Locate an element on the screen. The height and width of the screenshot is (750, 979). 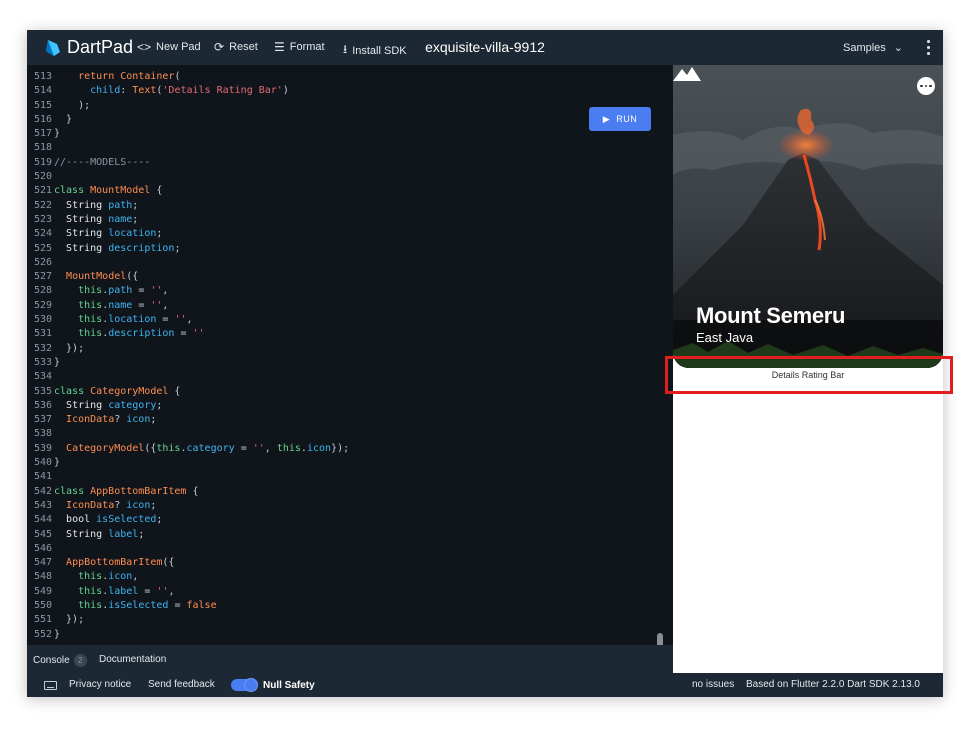
mountain-card: Mount Semeru East Java is located at coordinates (808, 216).